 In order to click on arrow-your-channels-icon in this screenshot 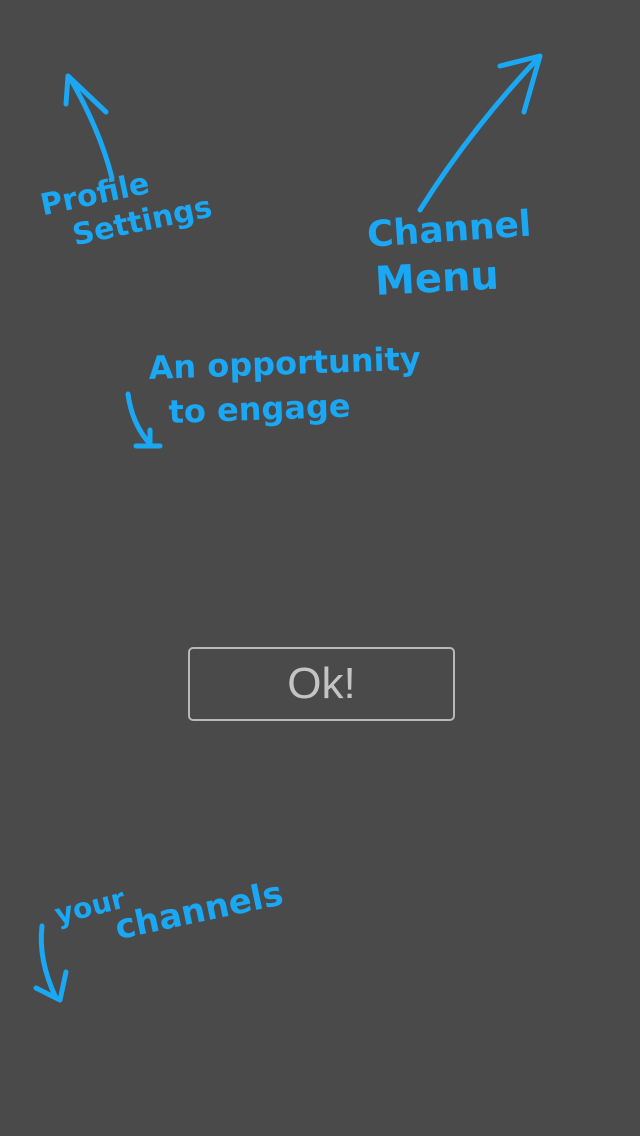, I will do `click(51, 963)`.